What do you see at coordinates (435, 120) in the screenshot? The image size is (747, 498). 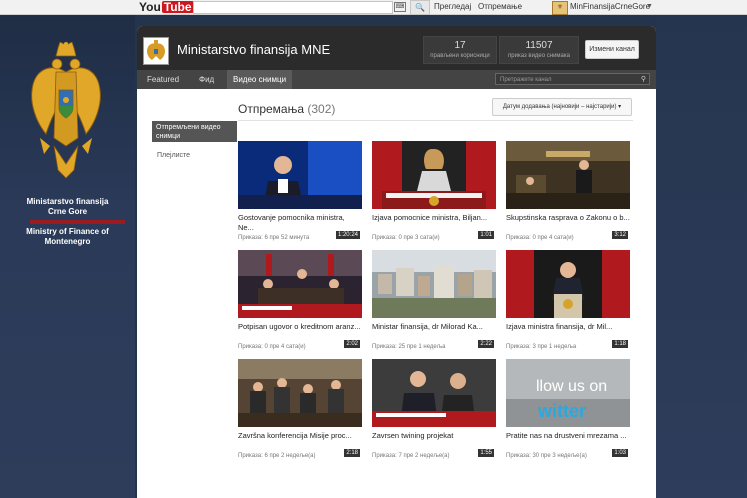 I see `uploads-divider` at bounding box center [435, 120].